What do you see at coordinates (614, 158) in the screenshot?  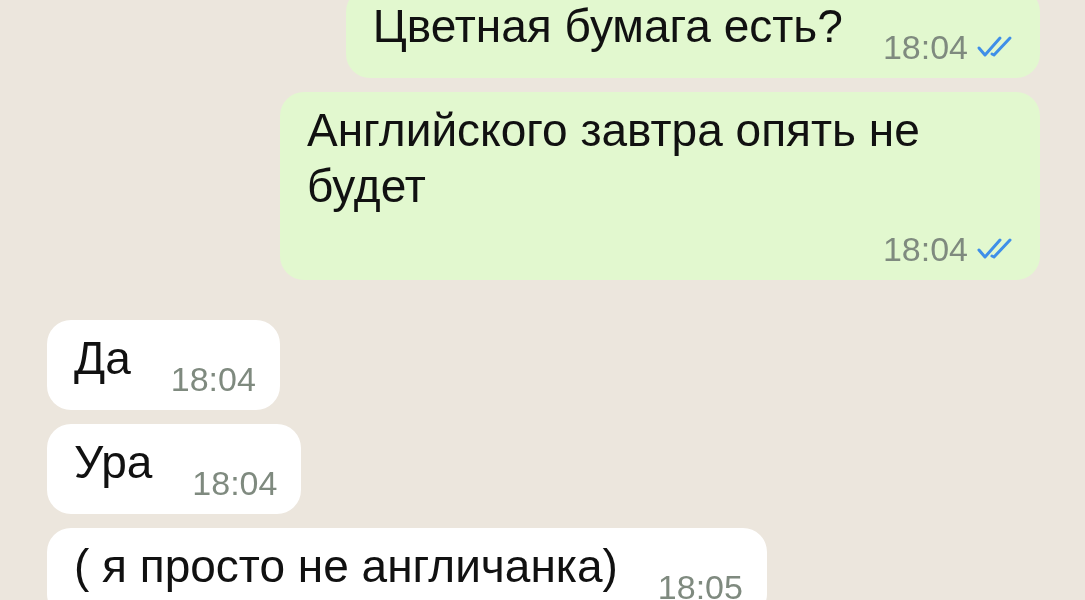 I see `message-text: Английского завтра опять не будет` at bounding box center [614, 158].